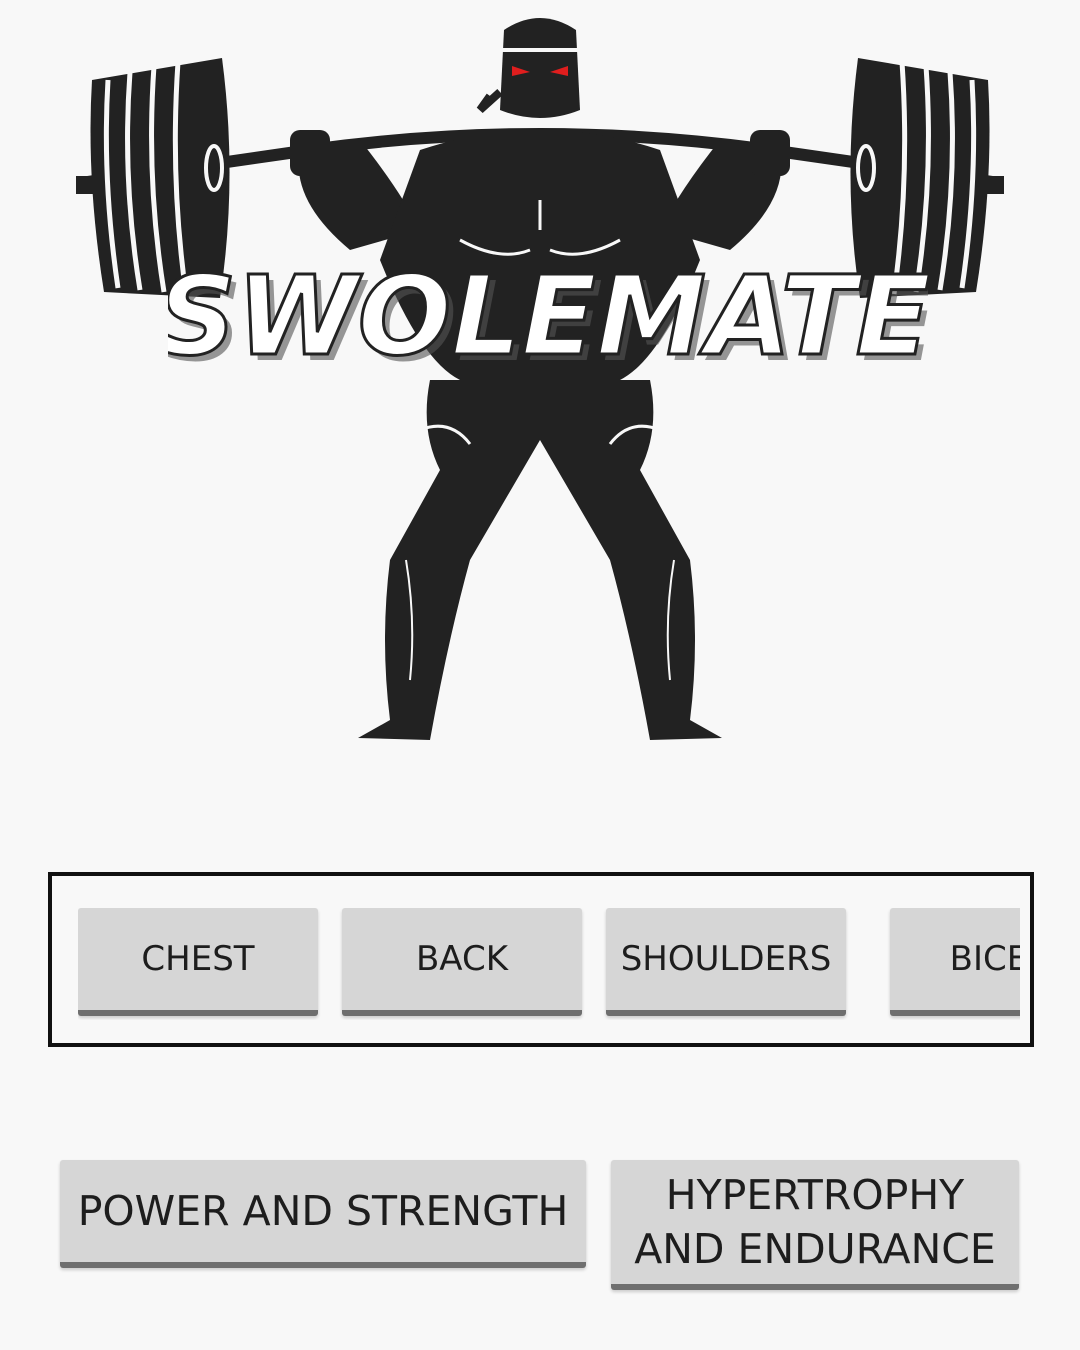  I want to click on logo-text: SWOLEMATE, so click(548, 316).